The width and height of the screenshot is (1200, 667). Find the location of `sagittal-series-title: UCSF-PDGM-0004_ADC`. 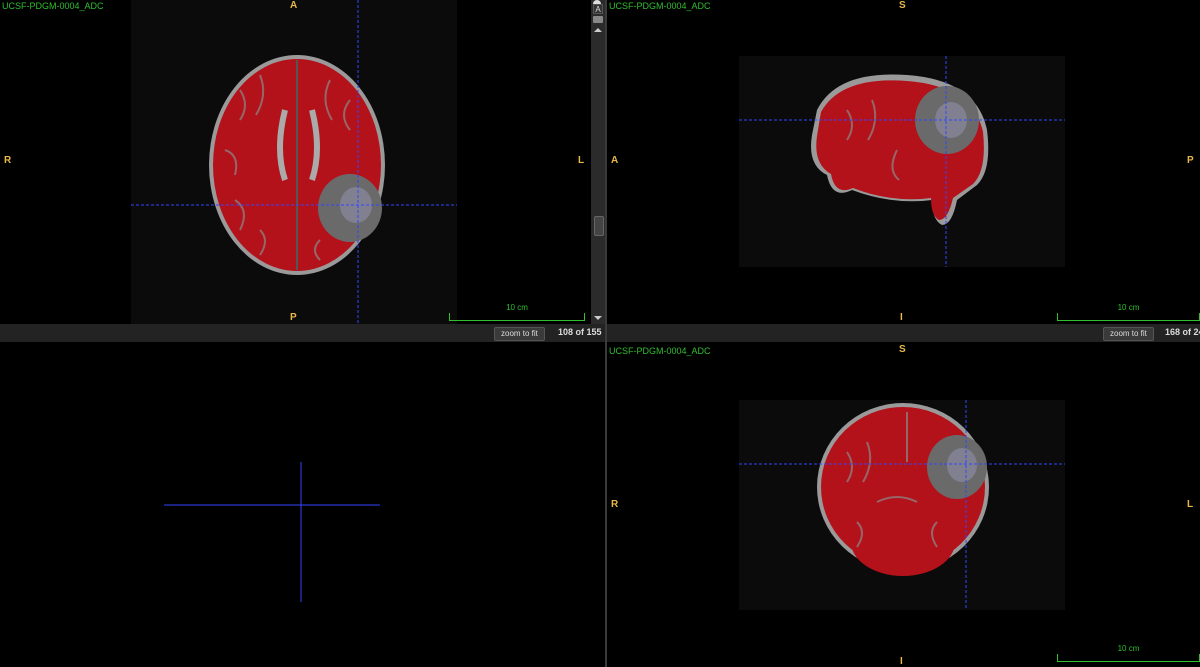

sagittal-series-title: UCSF-PDGM-0004_ADC is located at coordinates (660, 6).